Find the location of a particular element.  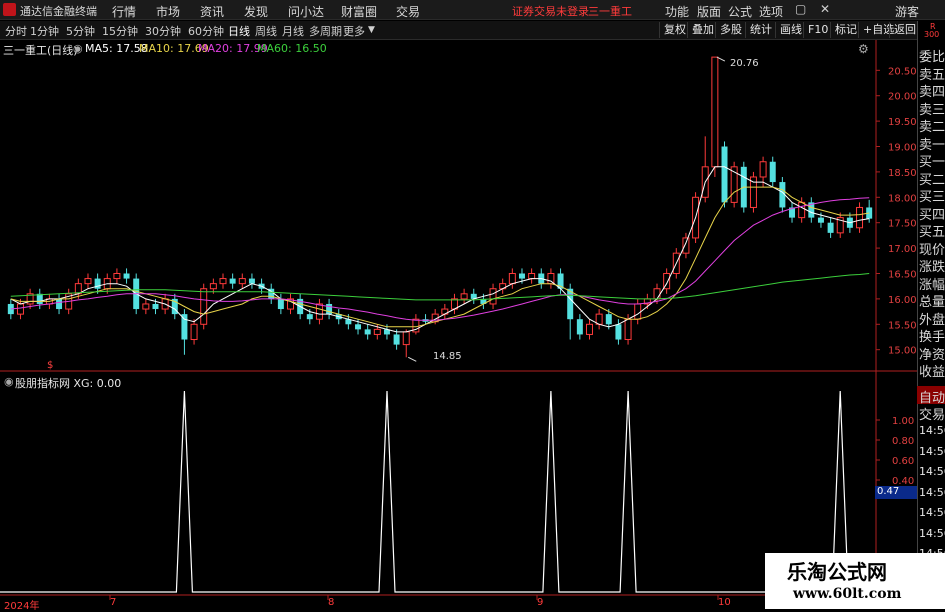

menu-item-hangqing: 行情 is located at coordinates (124, 11).